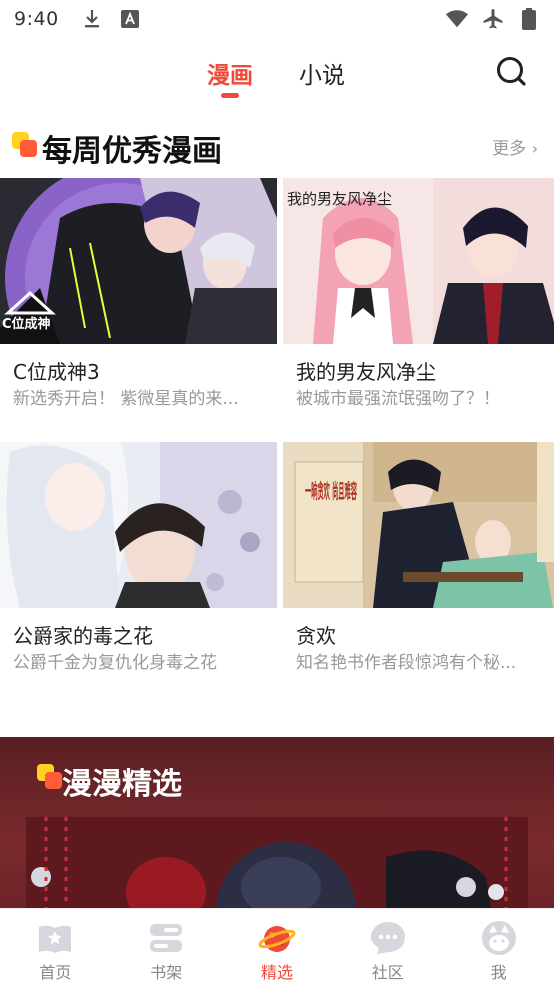 The image size is (554, 984). I want to click on nav-label: 社区, so click(387, 972).